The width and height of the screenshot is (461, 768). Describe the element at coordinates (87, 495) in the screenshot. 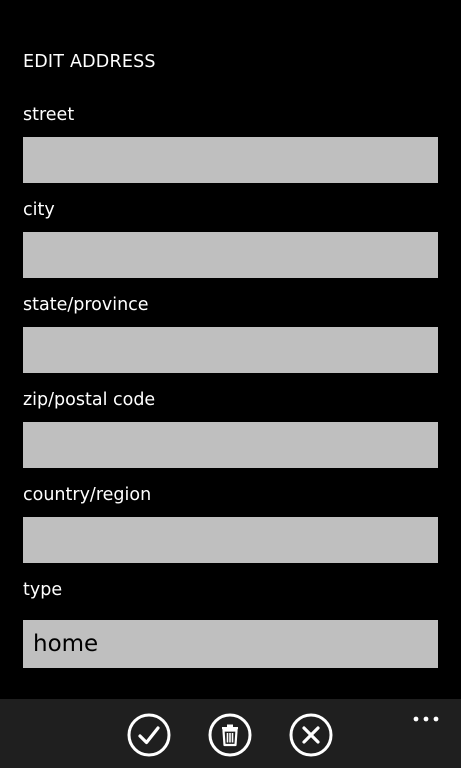

I see `country-region-label: country/region` at that location.